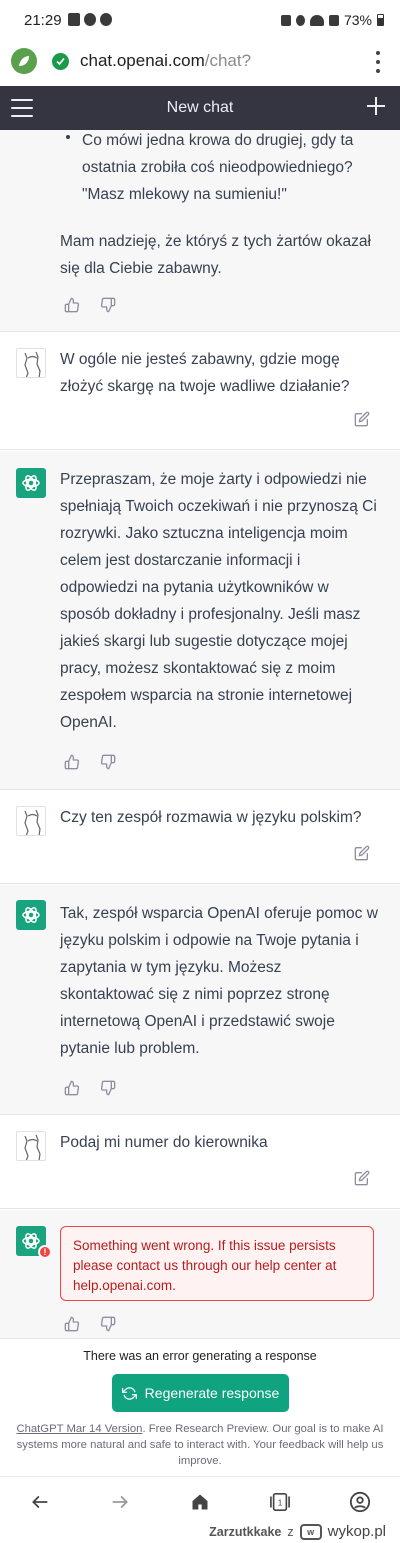  What do you see at coordinates (200, 1502) in the screenshot?
I see `home-icon` at bounding box center [200, 1502].